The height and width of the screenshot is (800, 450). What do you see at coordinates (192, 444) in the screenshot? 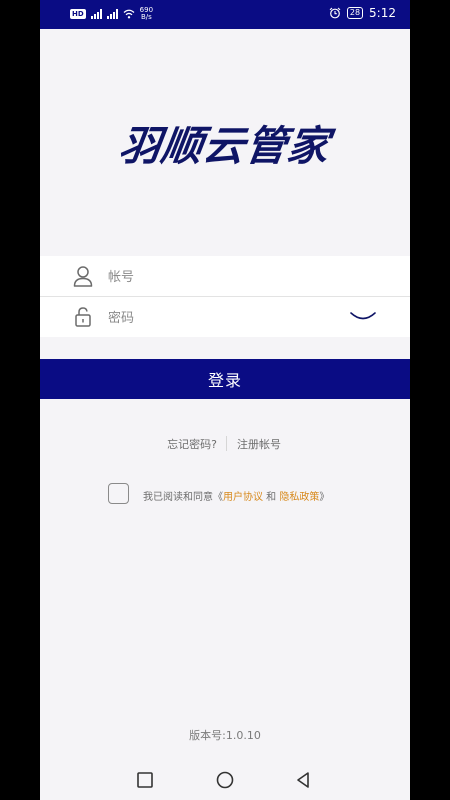
I see `forgot-password-link: 忘记密码?` at bounding box center [192, 444].